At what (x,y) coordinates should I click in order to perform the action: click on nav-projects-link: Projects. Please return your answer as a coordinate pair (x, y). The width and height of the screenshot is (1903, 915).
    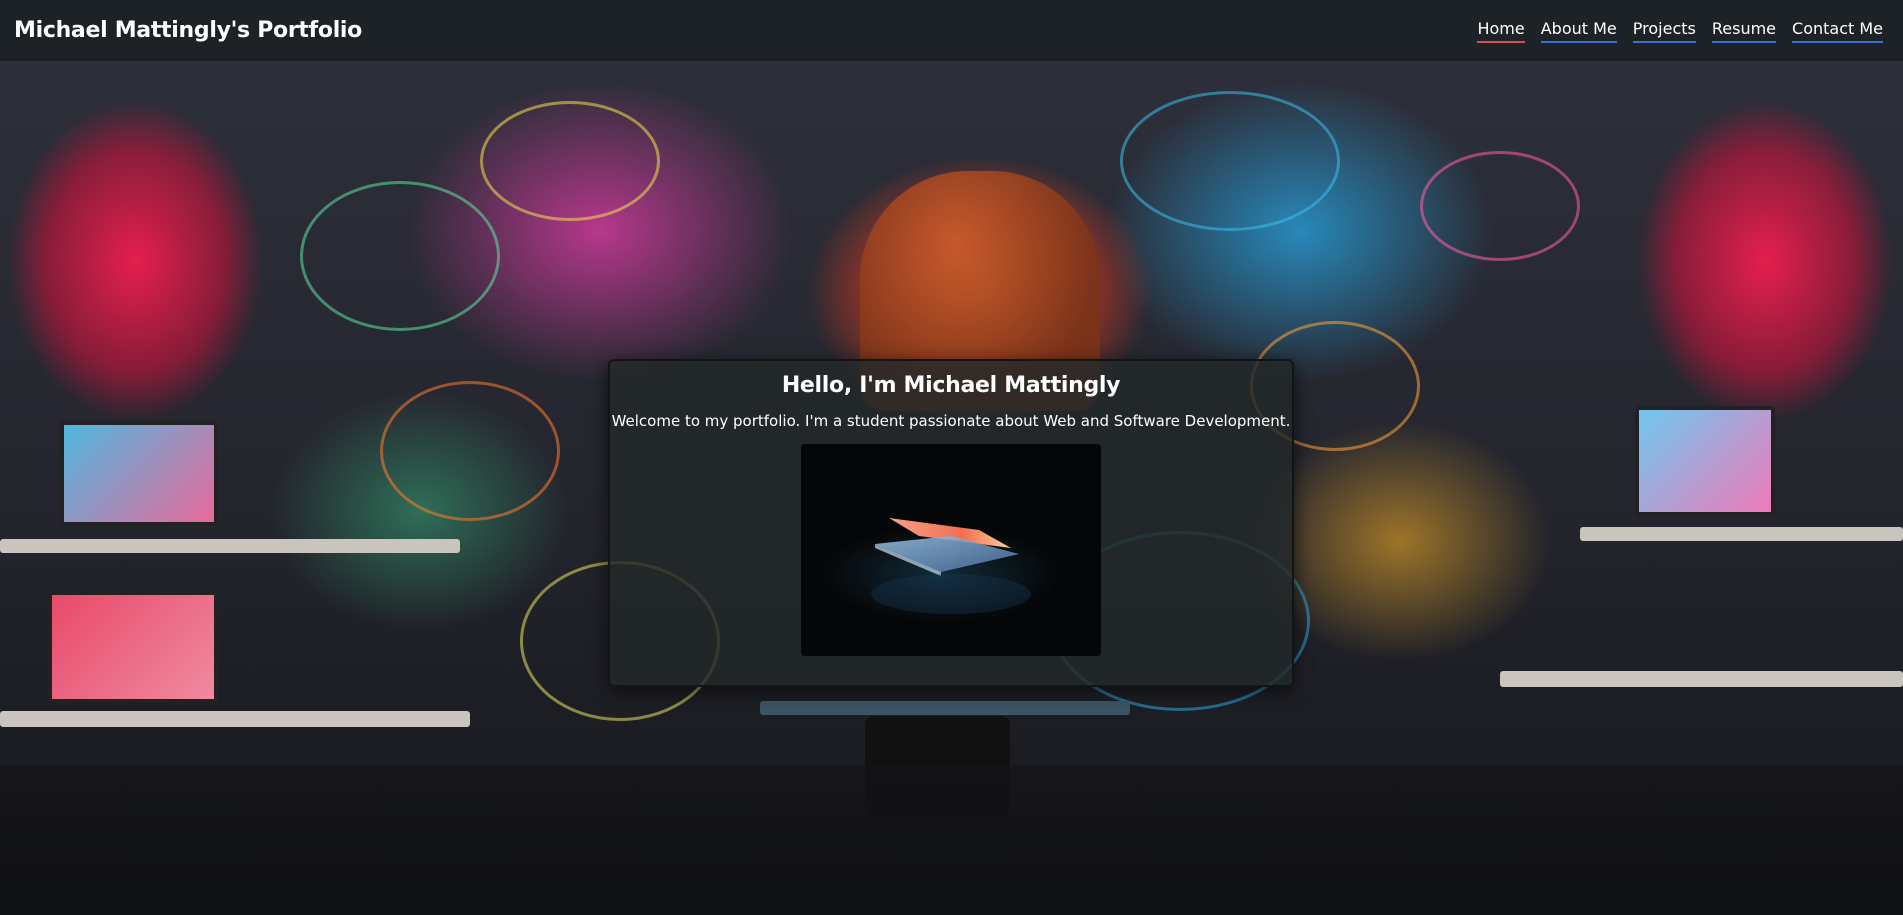
    Looking at the image, I should click on (1664, 31).